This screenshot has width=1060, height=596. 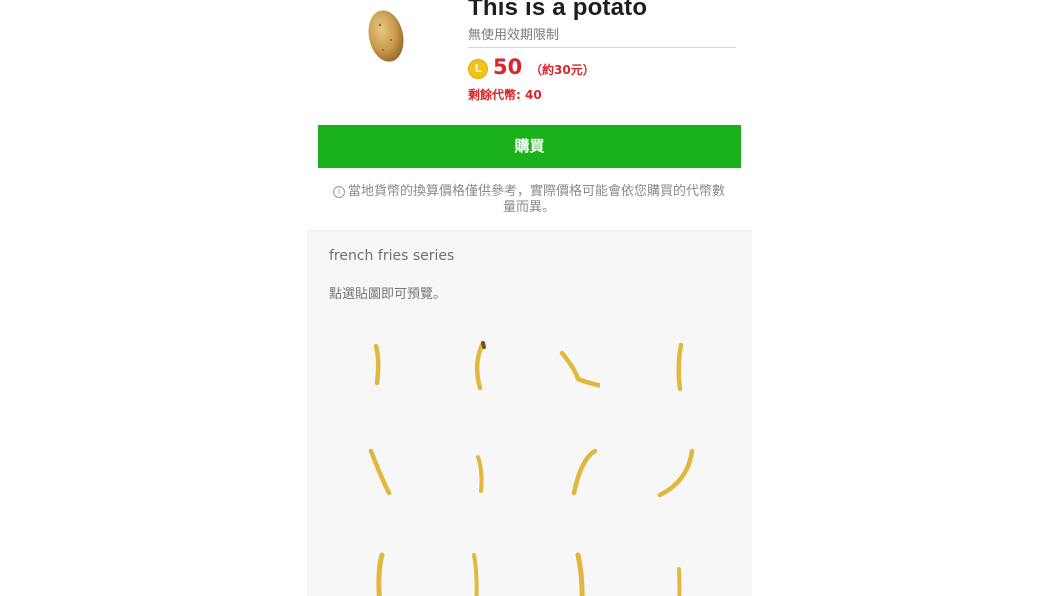 I want to click on buy-button: 購買, so click(x=529, y=146).